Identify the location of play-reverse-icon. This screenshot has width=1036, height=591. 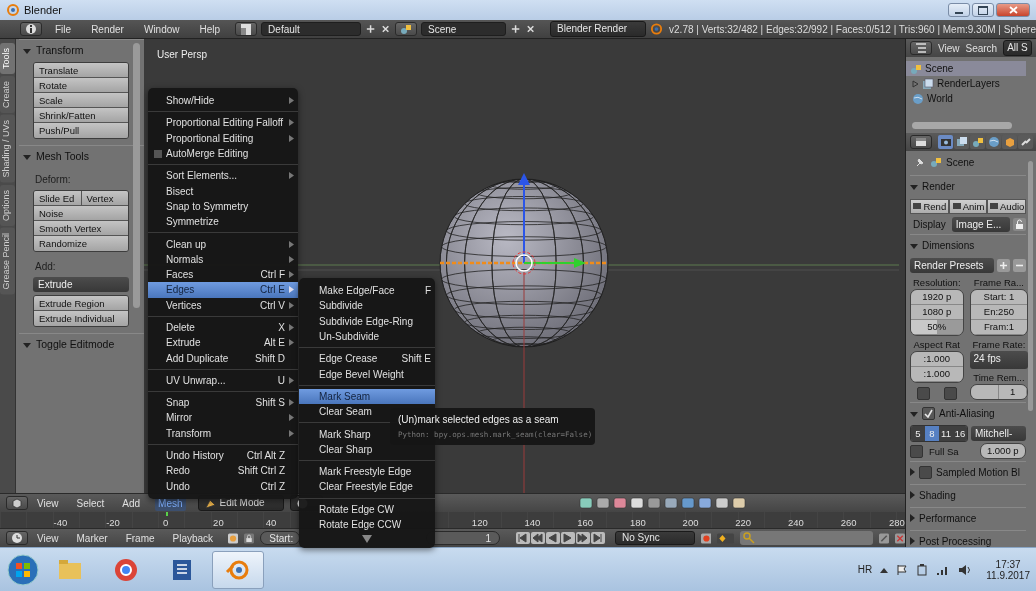
(553, 538).